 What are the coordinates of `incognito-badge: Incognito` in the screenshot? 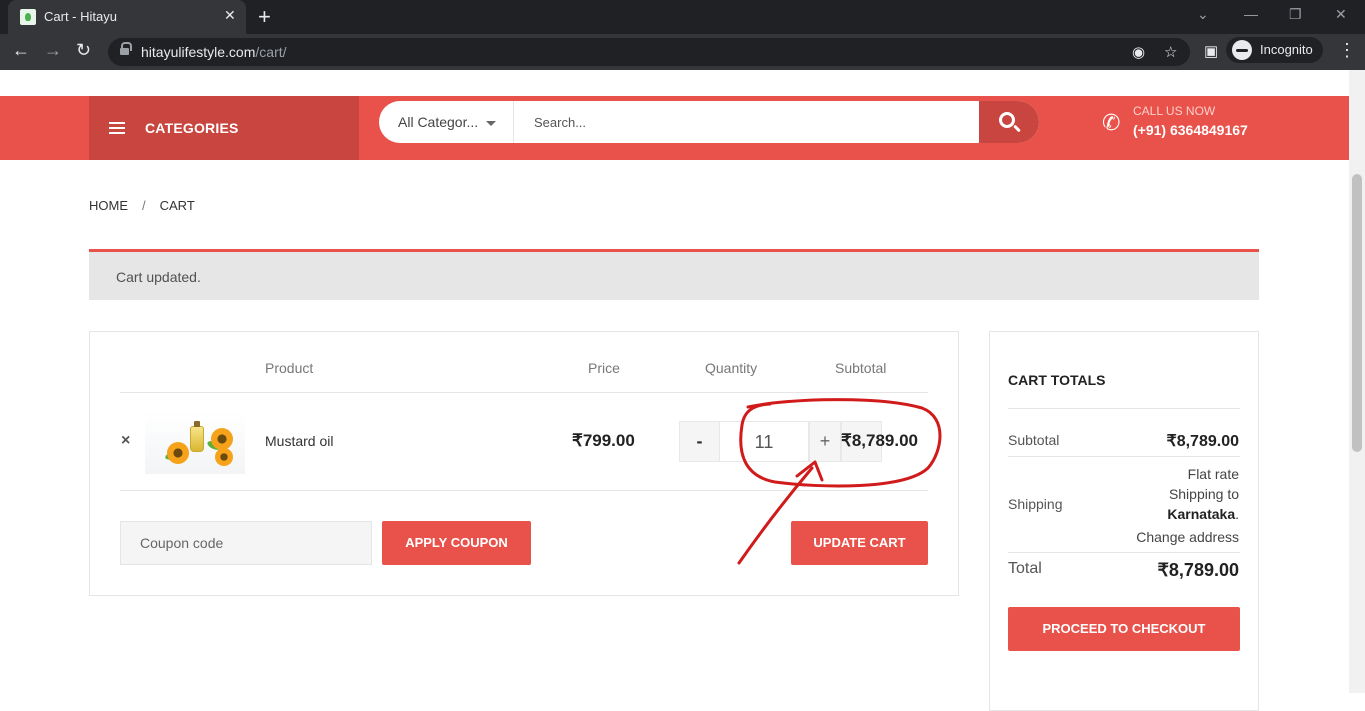 It's located at (1274, 50).